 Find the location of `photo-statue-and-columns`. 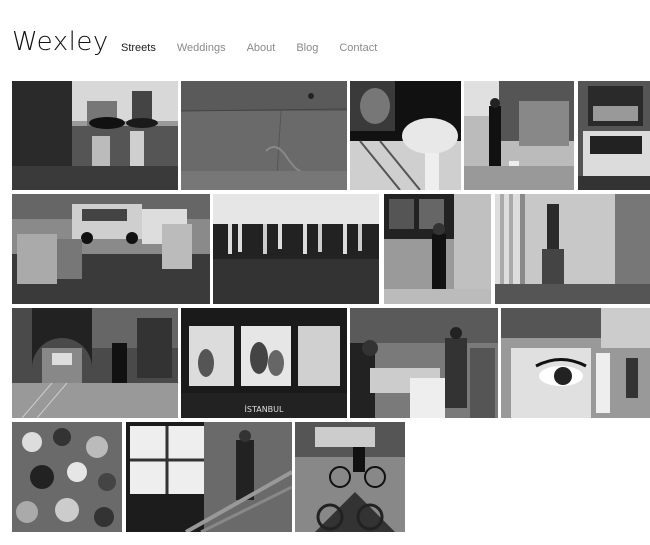

photo-statue-and-columns is located at coordinates (572, 249).